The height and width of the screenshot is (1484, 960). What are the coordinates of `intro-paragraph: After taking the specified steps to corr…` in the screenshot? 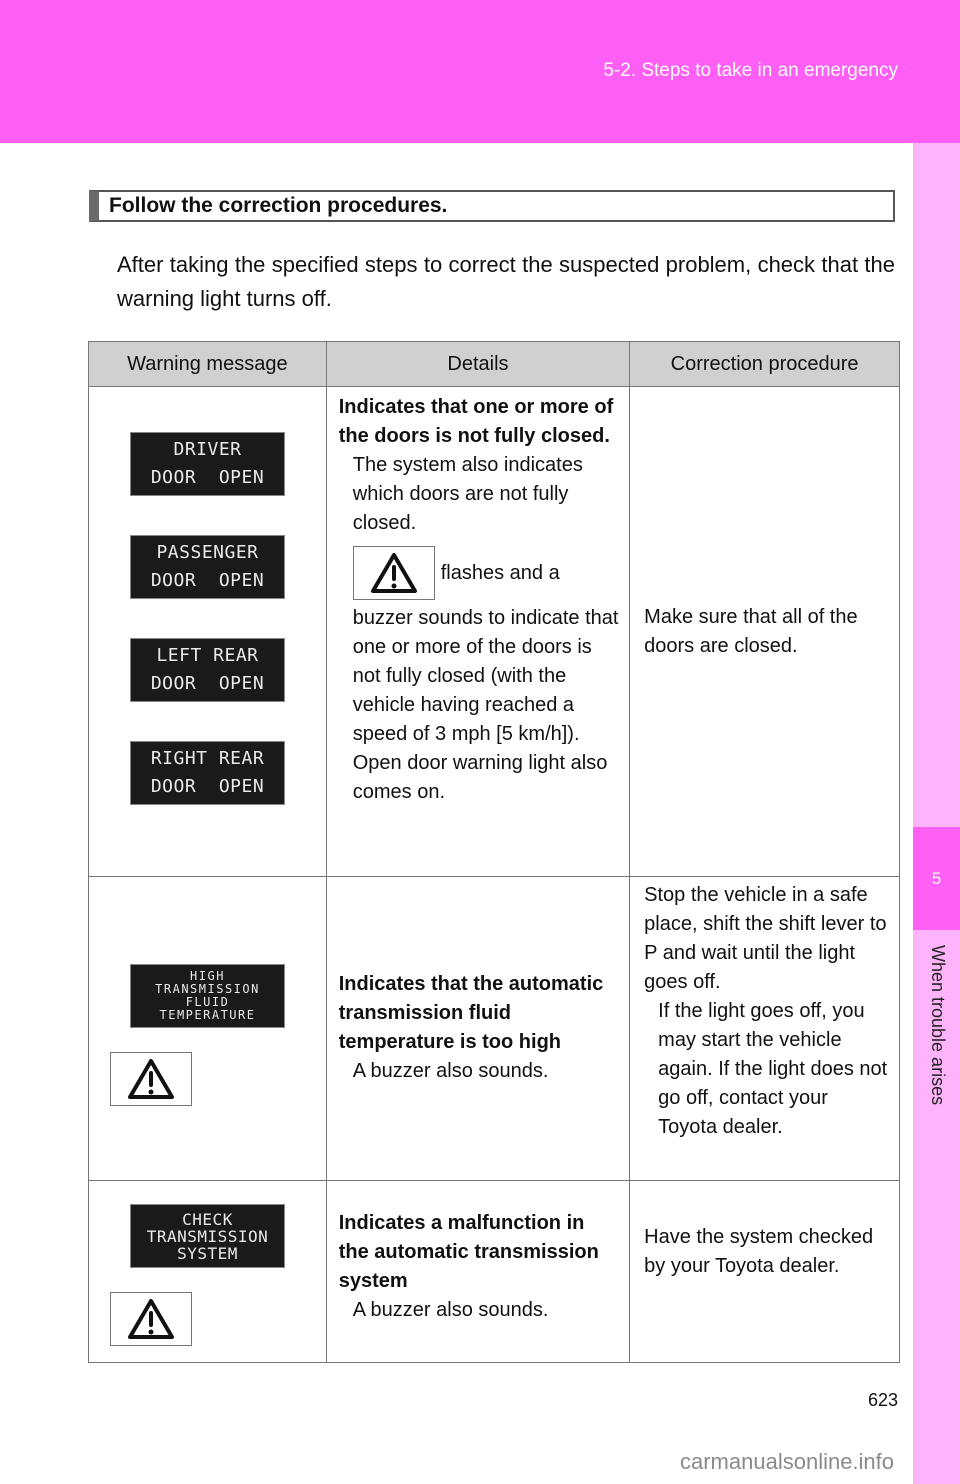 It's located at (506, 281).